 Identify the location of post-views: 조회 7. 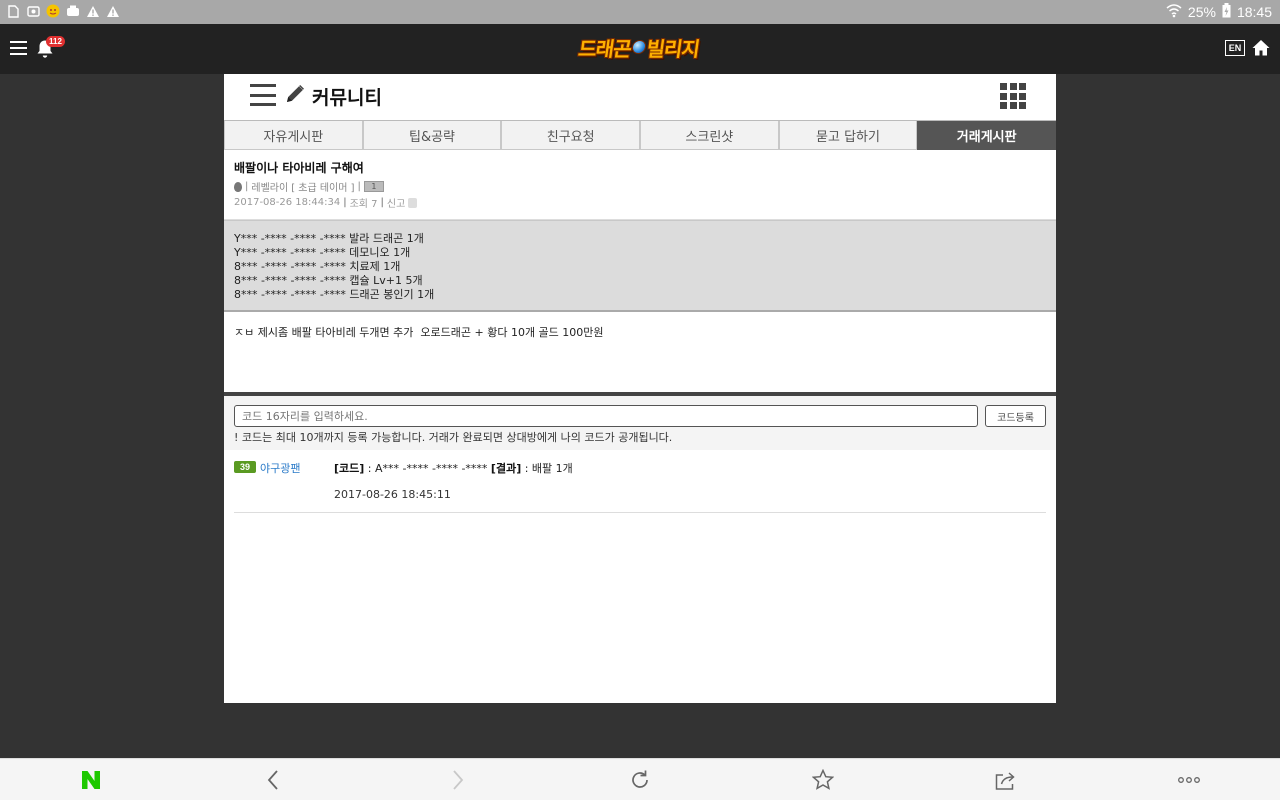
(363, 204).